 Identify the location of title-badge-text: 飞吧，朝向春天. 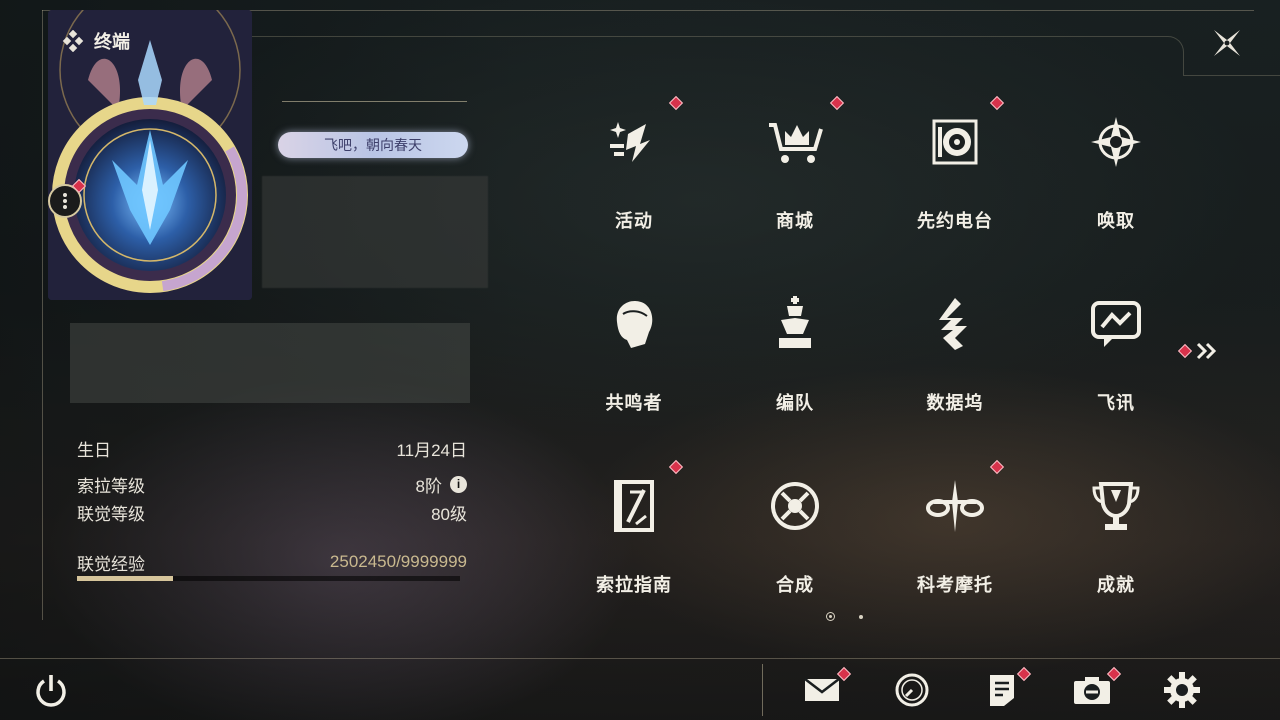
(373, 145).